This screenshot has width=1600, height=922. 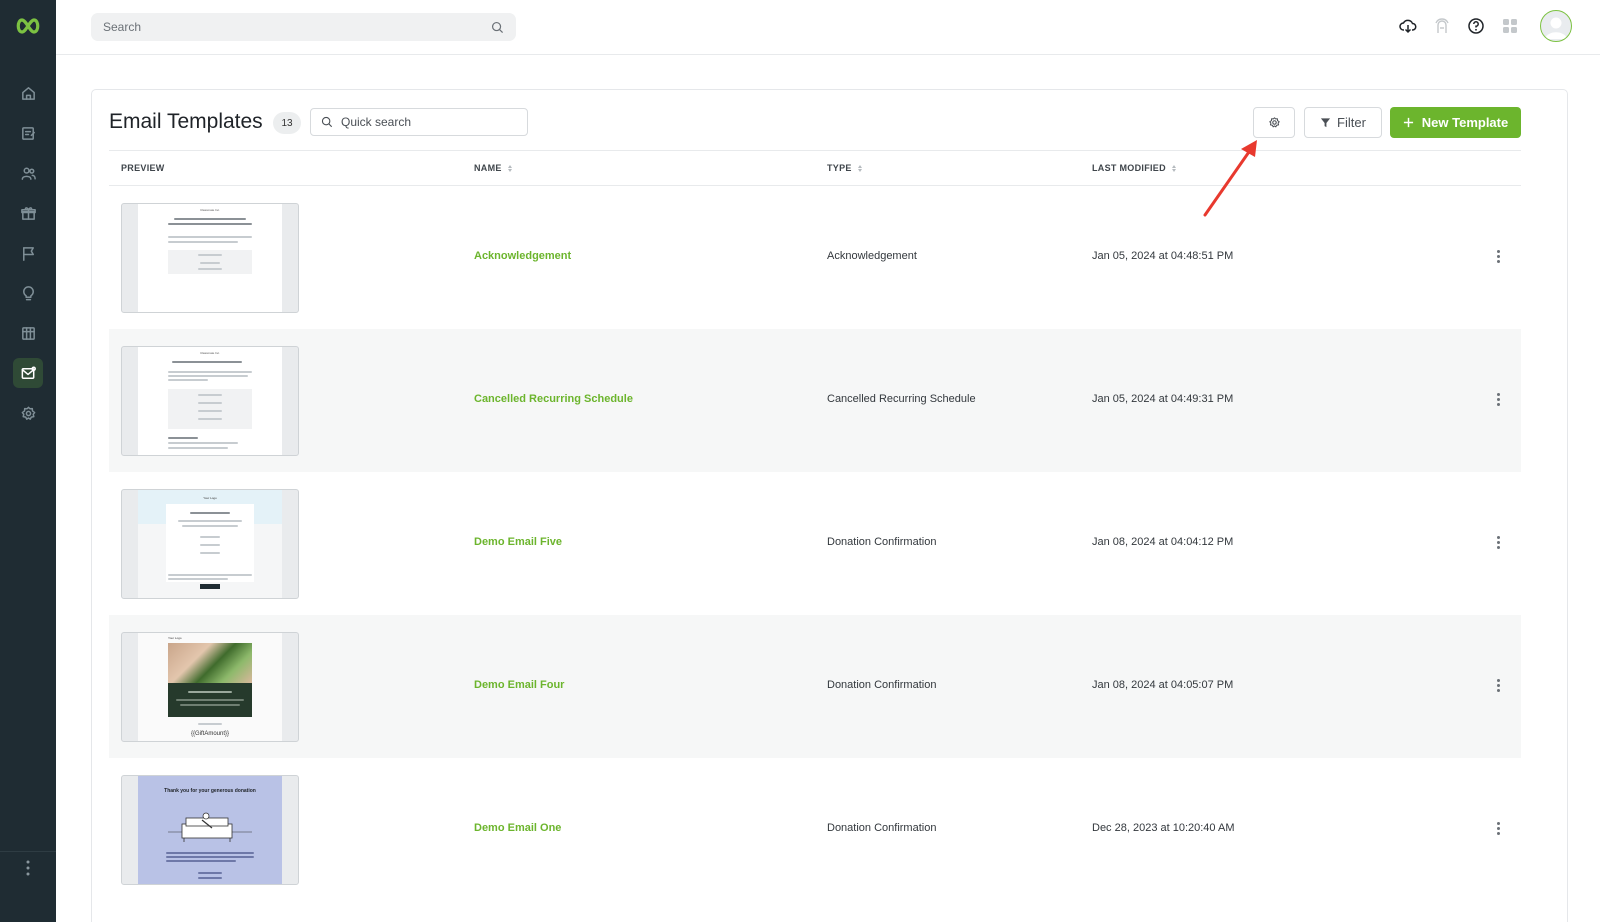 I want to click on sidebar-divider, so click(x=28, y=851).